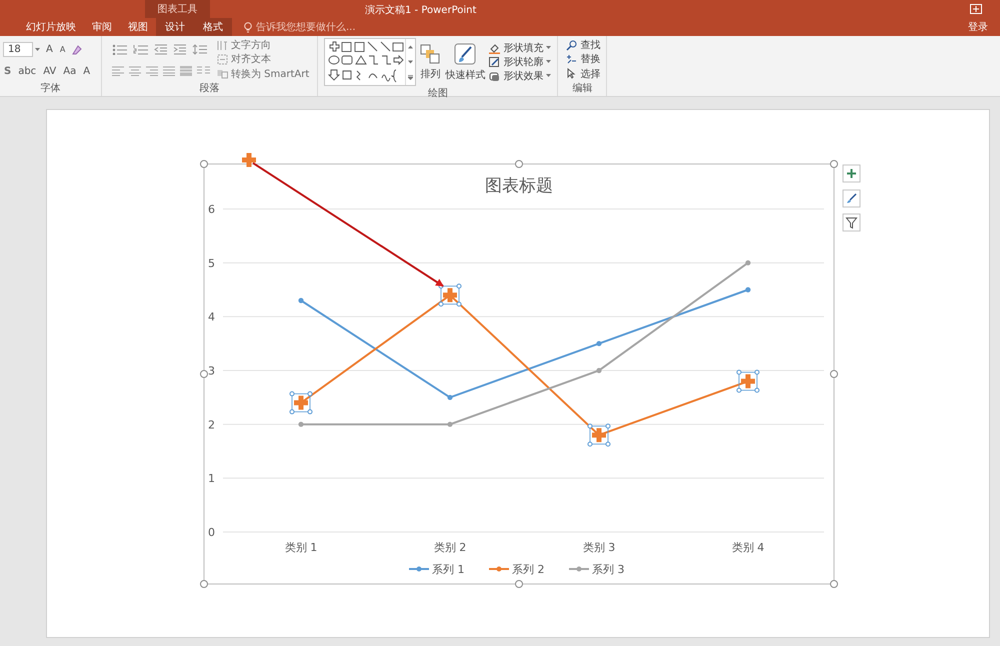  I want to click on search-icon, so click(572, 45).